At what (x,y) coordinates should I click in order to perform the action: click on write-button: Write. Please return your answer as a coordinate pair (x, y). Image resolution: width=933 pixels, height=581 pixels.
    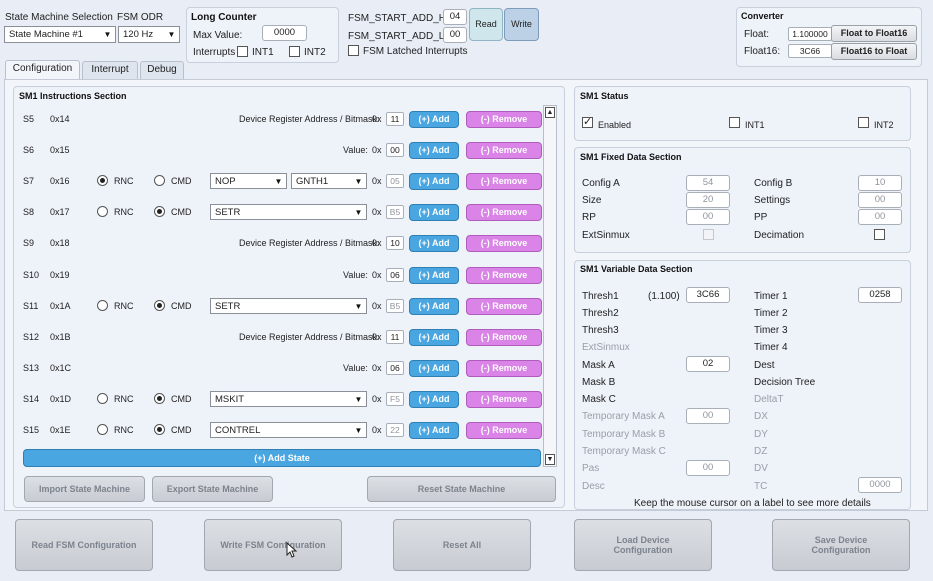
    Looking at the image, I should click on (521, 24).